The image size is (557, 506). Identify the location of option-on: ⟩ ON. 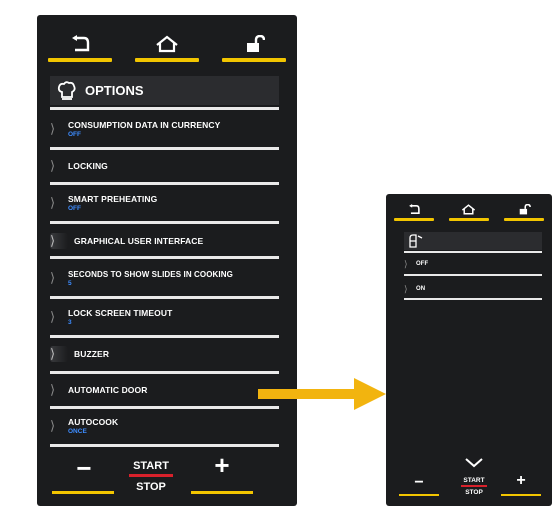
(473, 289).